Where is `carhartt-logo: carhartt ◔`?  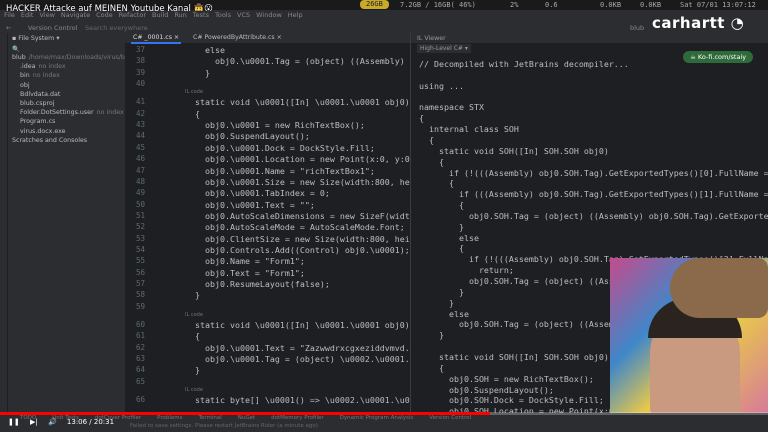 carhartt-logo: carhartt ◔ is located at coordinates (698, 23).